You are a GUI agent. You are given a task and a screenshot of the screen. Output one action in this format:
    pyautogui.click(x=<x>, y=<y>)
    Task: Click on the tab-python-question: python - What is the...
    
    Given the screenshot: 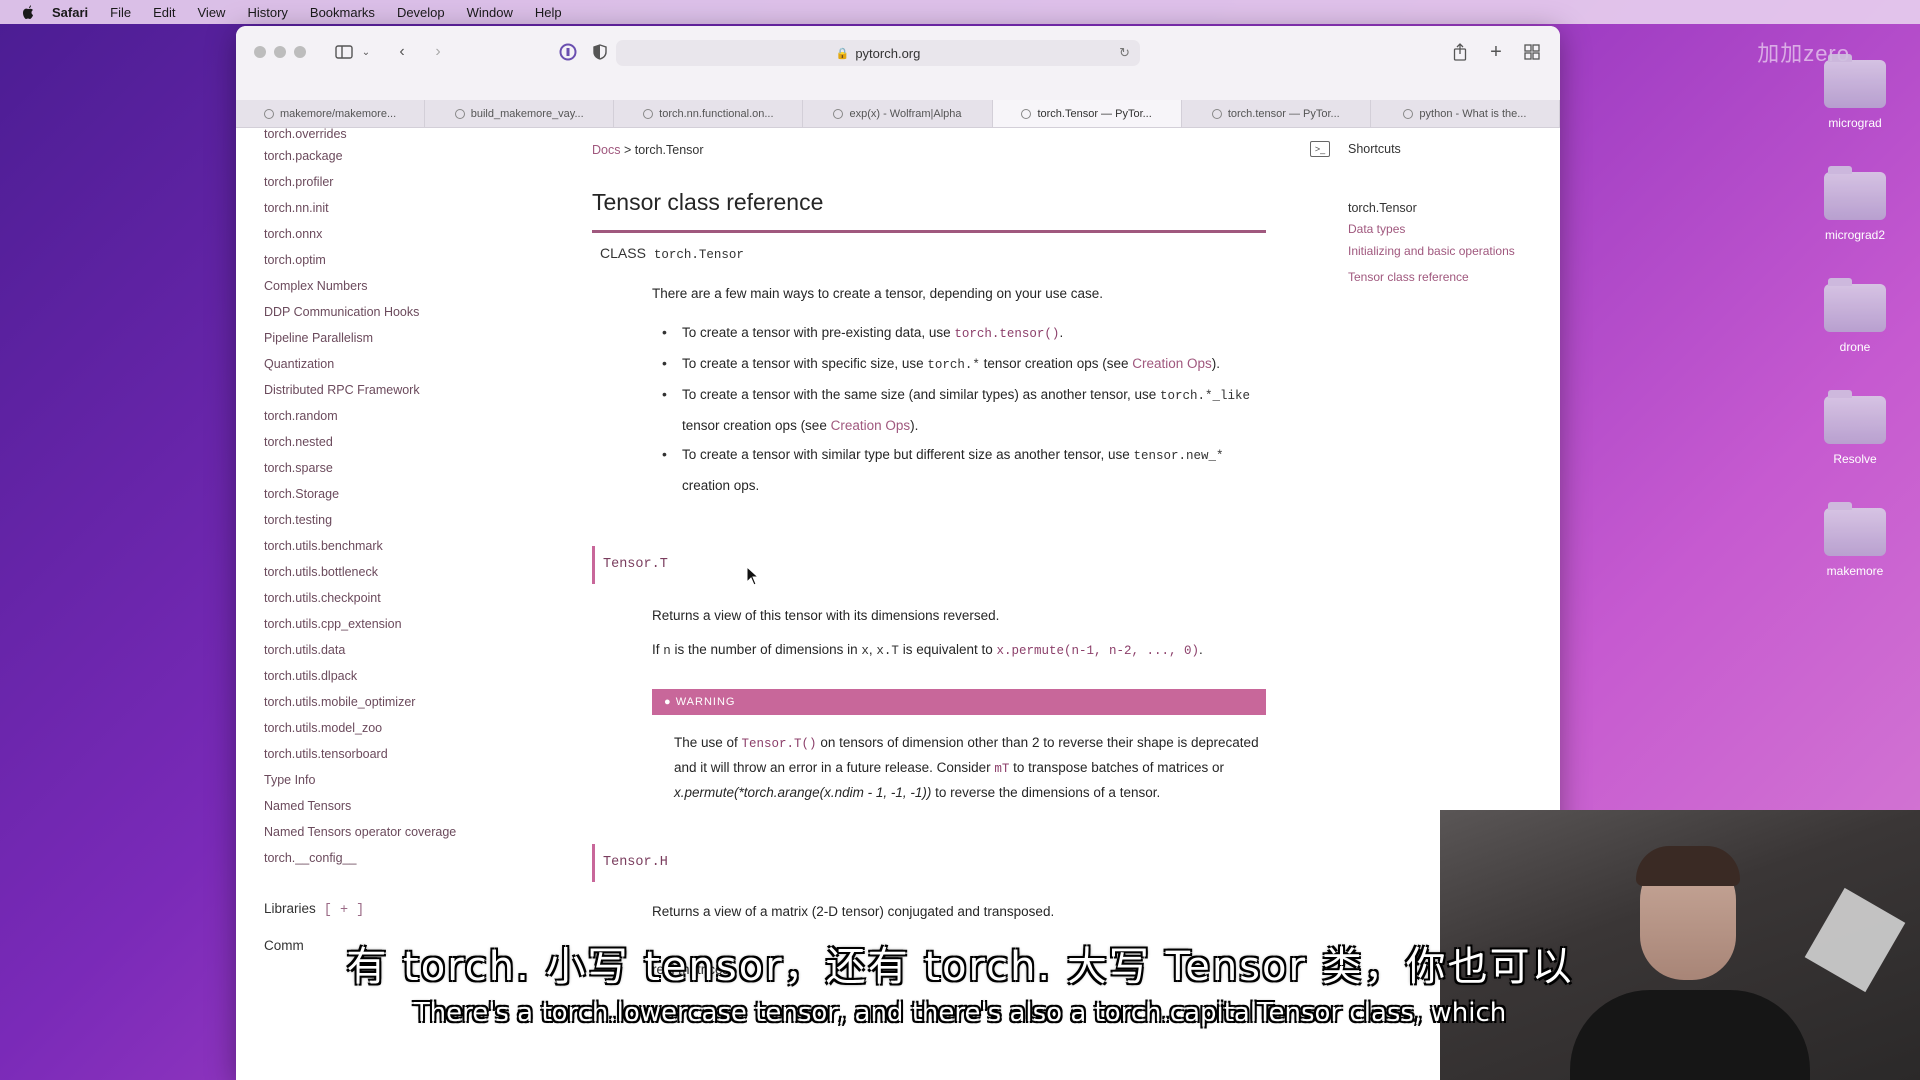 What is the action you would take?
    pyautogui.click(x=1465, y=113)
    